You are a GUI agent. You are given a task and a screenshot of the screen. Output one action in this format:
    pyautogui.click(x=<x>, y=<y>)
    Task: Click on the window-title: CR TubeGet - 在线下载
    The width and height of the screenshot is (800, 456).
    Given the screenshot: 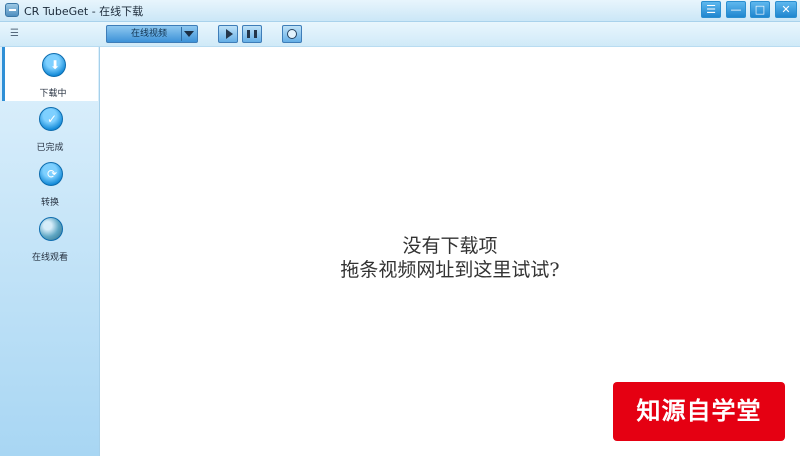 What is the action you would take?
    pyautogui.click(x=84, y=11)
    